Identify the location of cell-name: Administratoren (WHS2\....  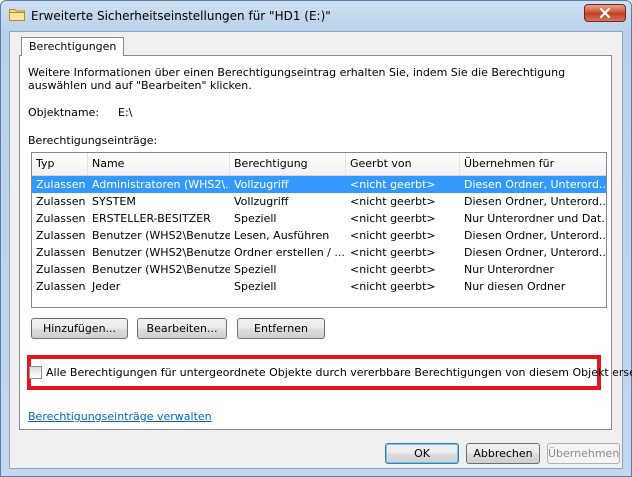
(161, 184).